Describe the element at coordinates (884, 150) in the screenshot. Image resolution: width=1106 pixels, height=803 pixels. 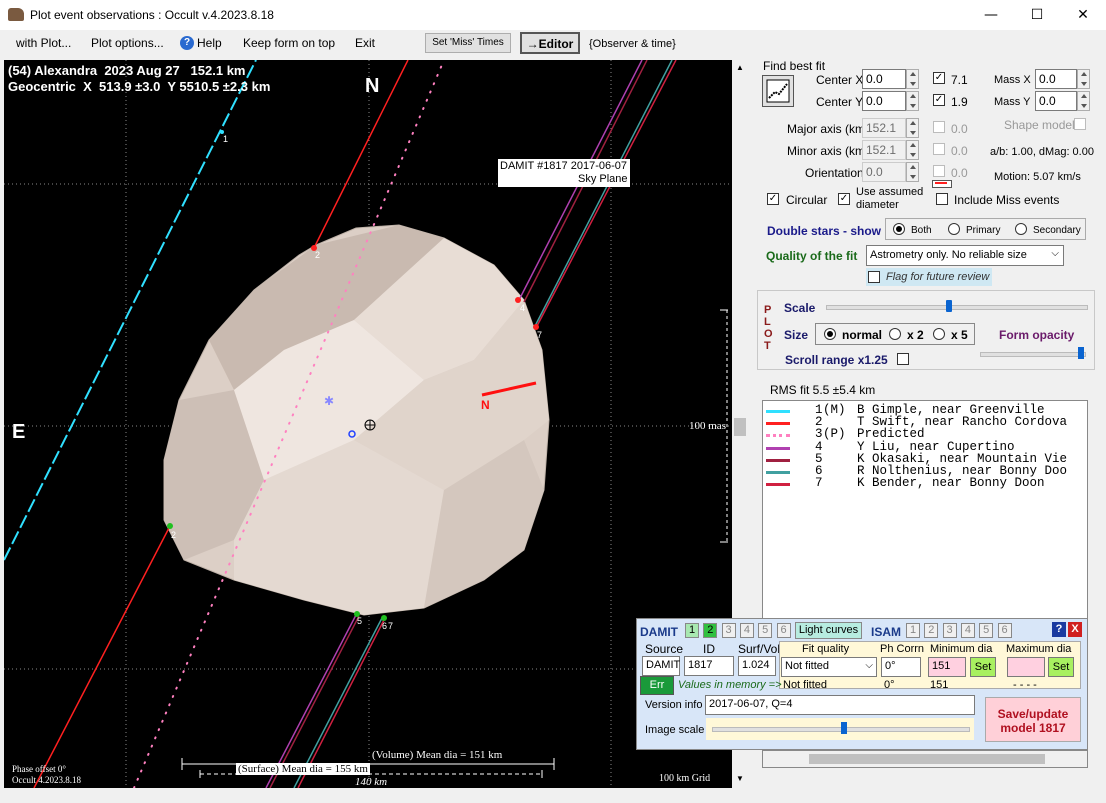
I see `minor-axis-input: 152.1` at that location.